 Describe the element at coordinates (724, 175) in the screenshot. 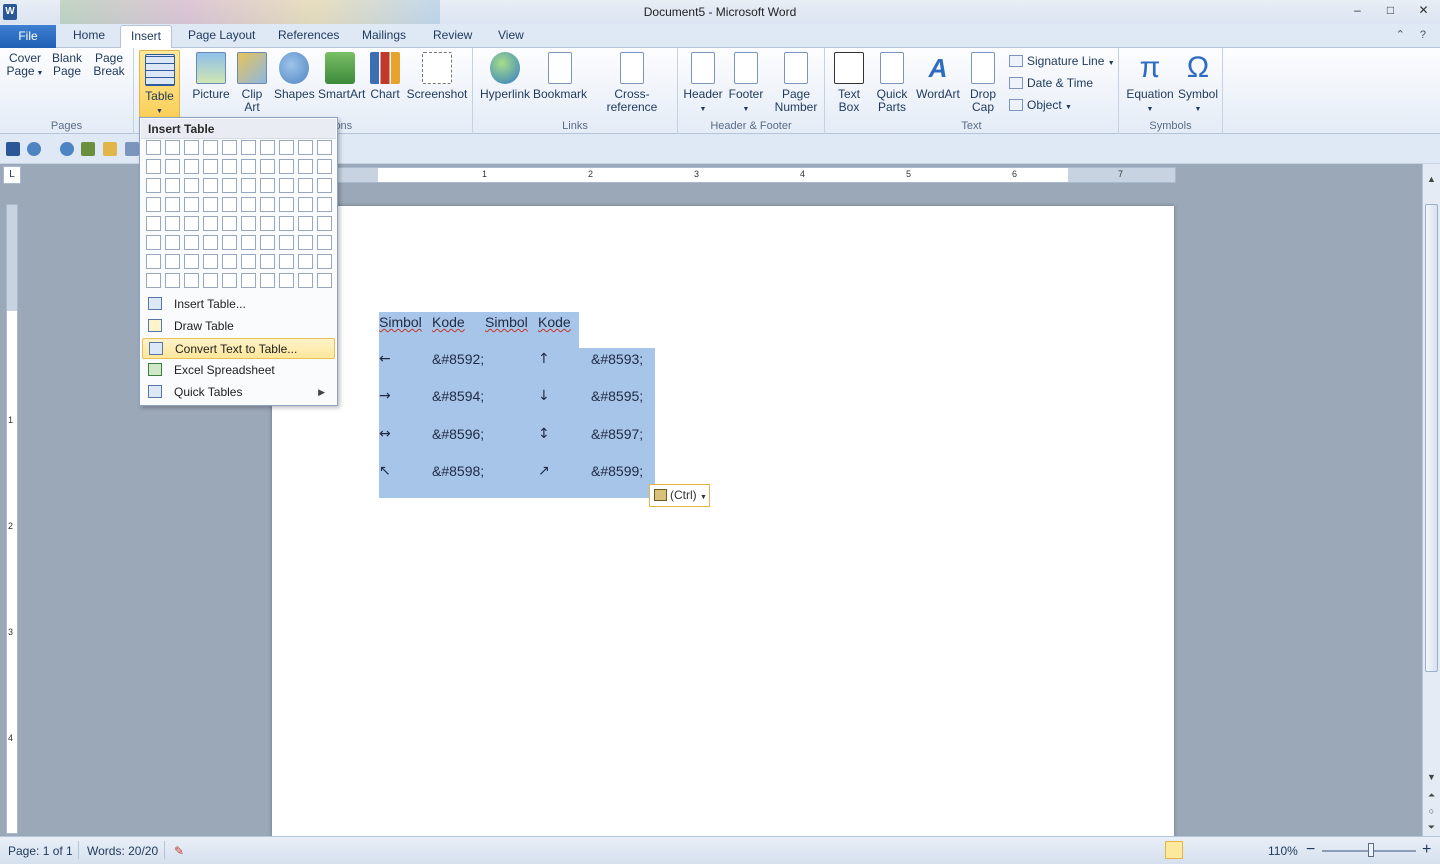

I see `horizontal-ruler: 1 2 3 4 5 6 7` at that location.